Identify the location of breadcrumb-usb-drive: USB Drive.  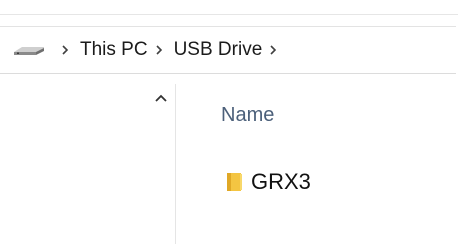
(218, 50).